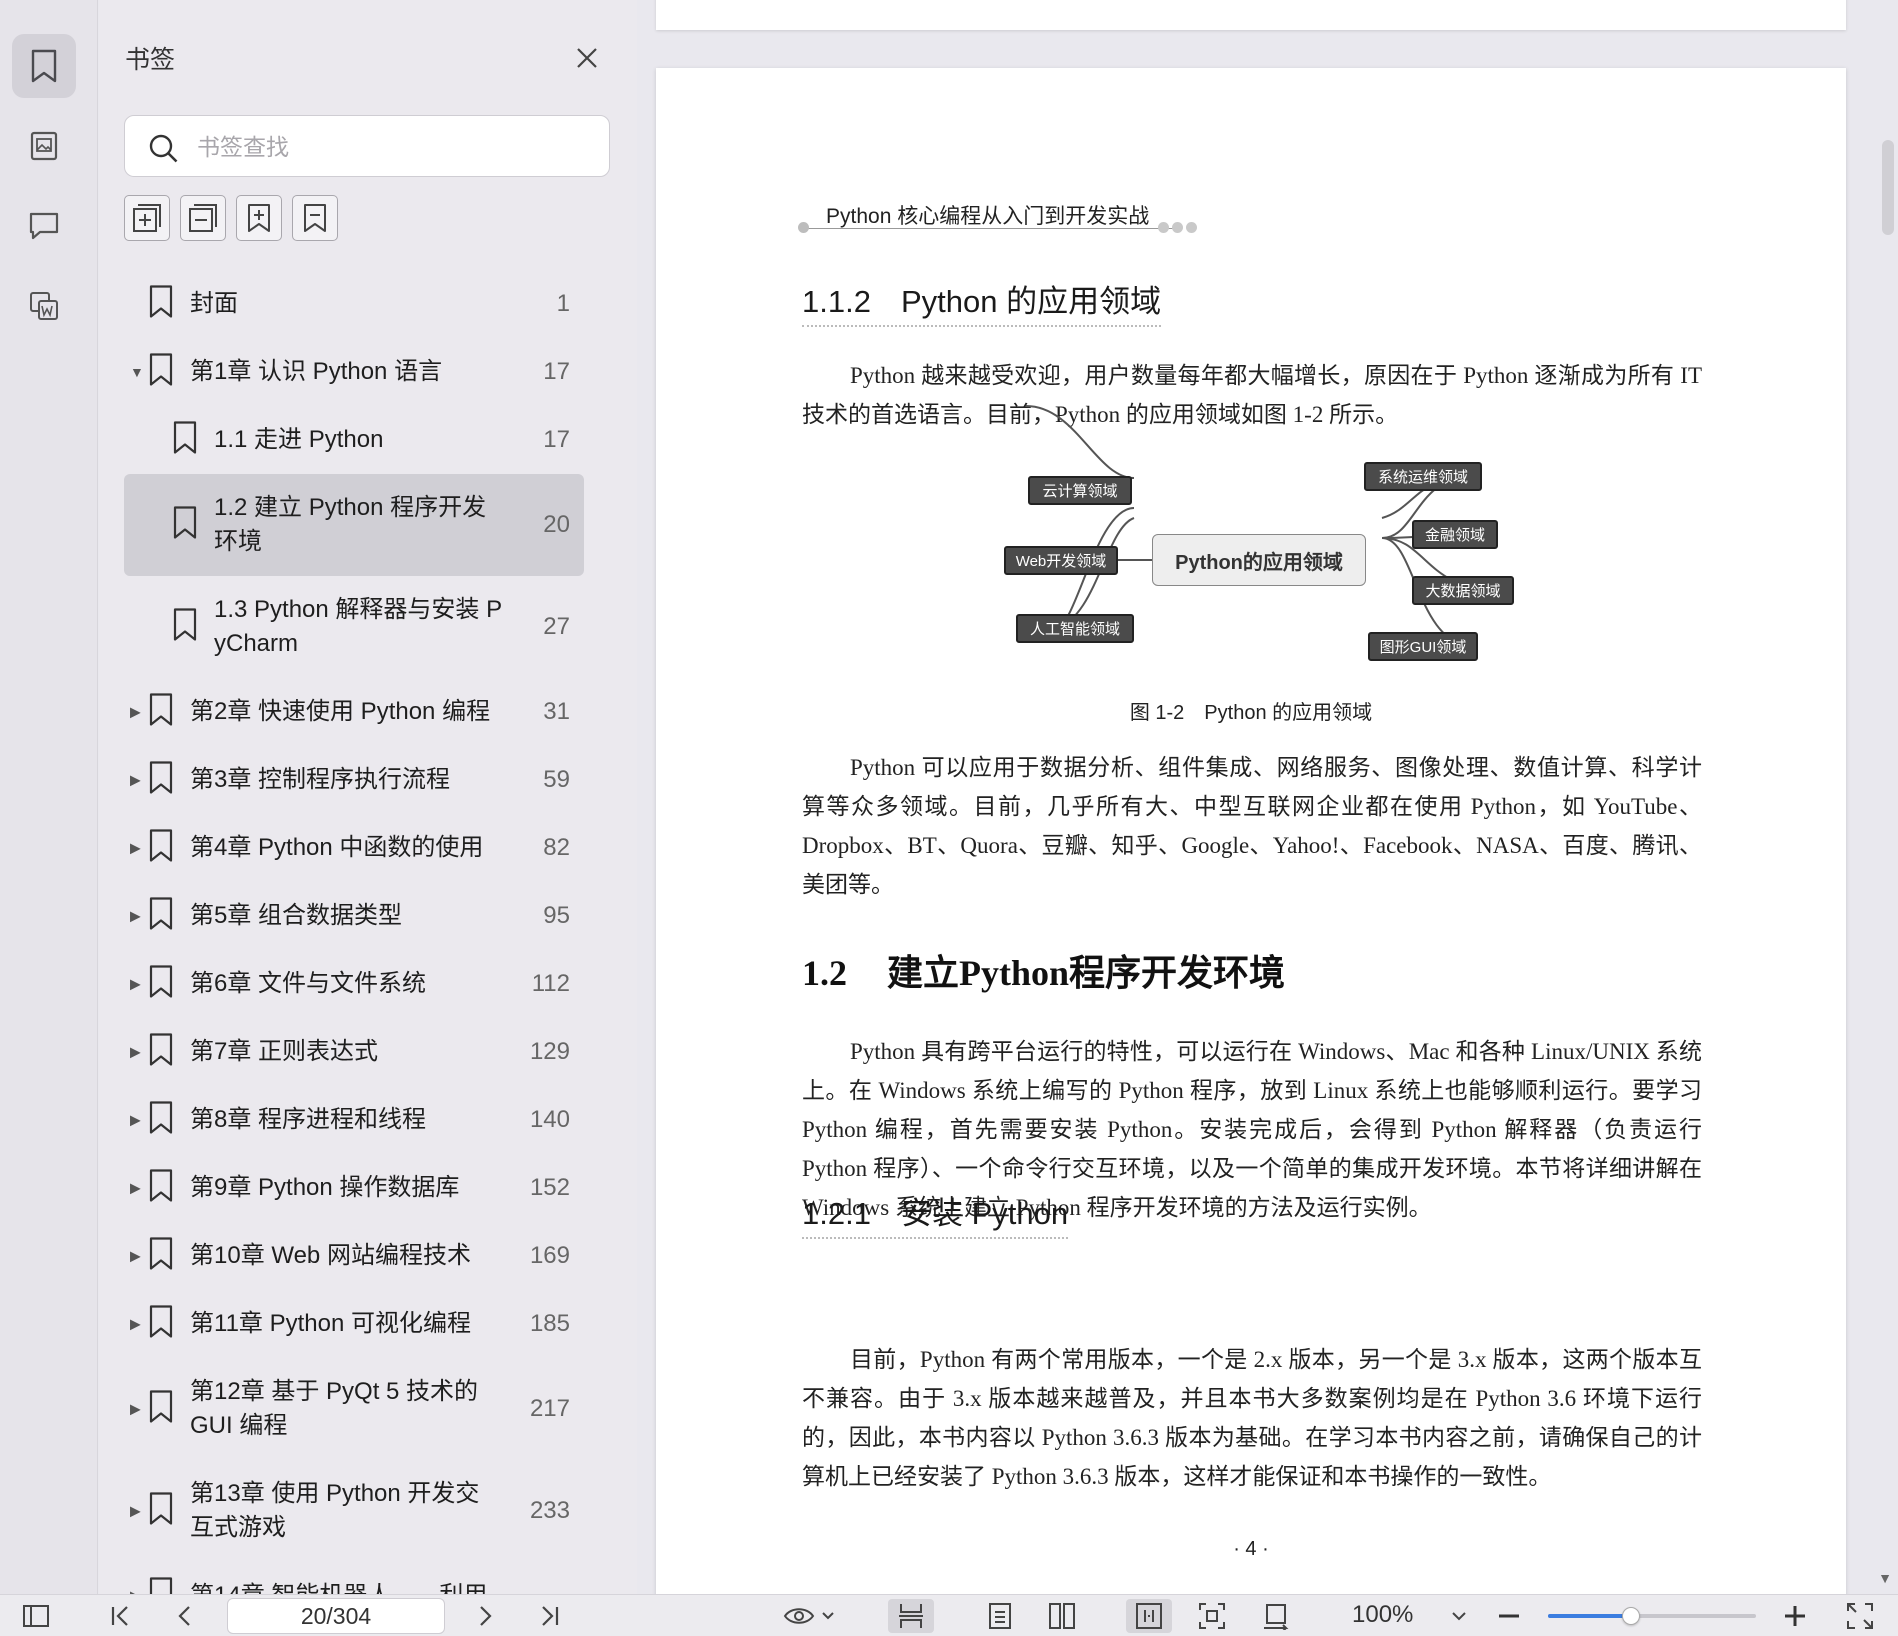 This screenshot has height=1636, width=1898. What do you see at coordinates (259, 218) in the screenshot?
I see `add-bookmark-icon` at bounding box center [259, 218].